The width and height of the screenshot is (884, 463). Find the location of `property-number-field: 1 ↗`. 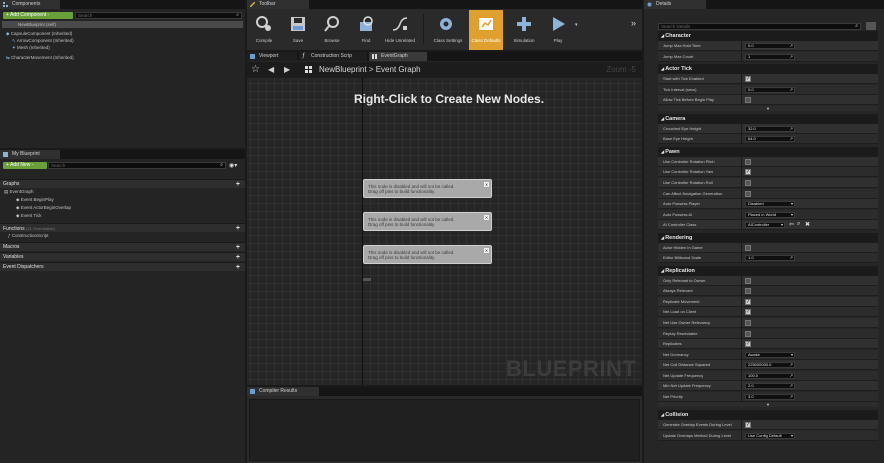

property-number-field: 1 ↗ is located at coordinates (770, 56).